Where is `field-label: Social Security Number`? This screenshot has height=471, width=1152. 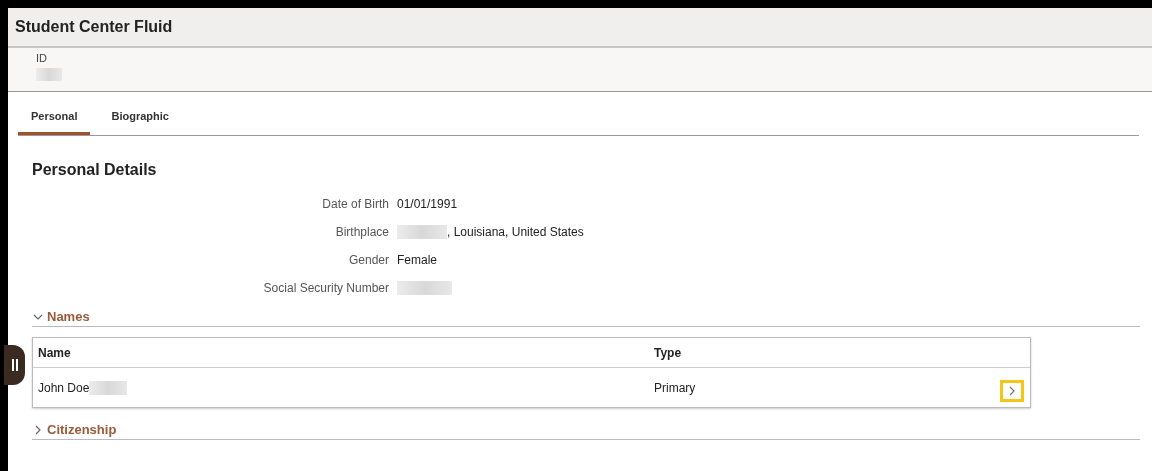
field-label: Social Security Number is located at coordinates (325, 288).